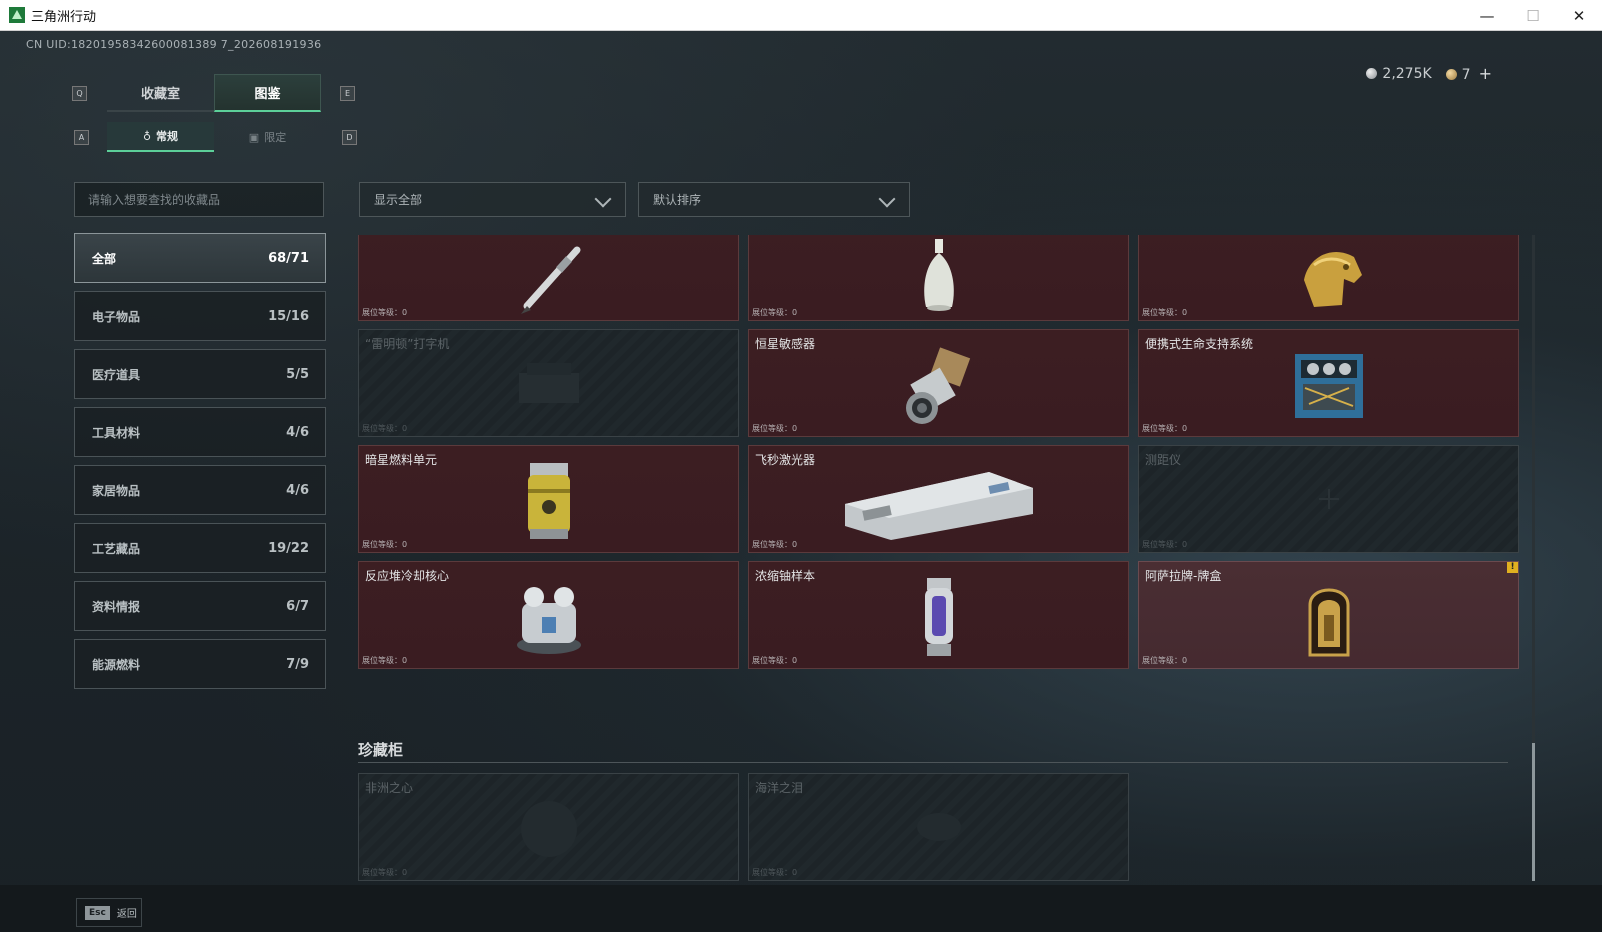 The width and height of the screenshot is (1602, 932). Describe the element at coordinates (938, 617) in the screenshot. I see `uranium-sample-icon` at that location.